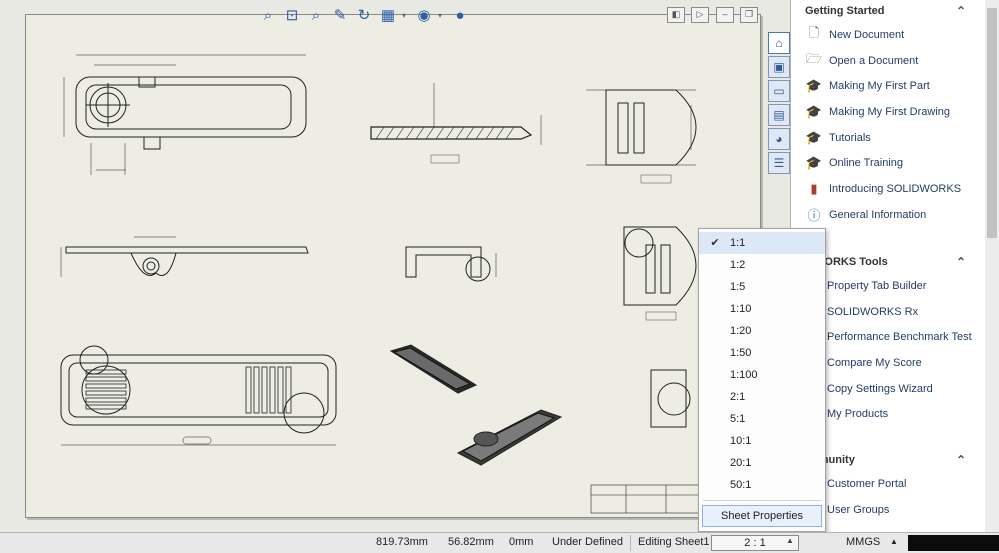 The image size is (999, 553). Describe the element at coordinates (292, 15) in the screenshot. I see `zoom-area-icon: ⊡` at that location.